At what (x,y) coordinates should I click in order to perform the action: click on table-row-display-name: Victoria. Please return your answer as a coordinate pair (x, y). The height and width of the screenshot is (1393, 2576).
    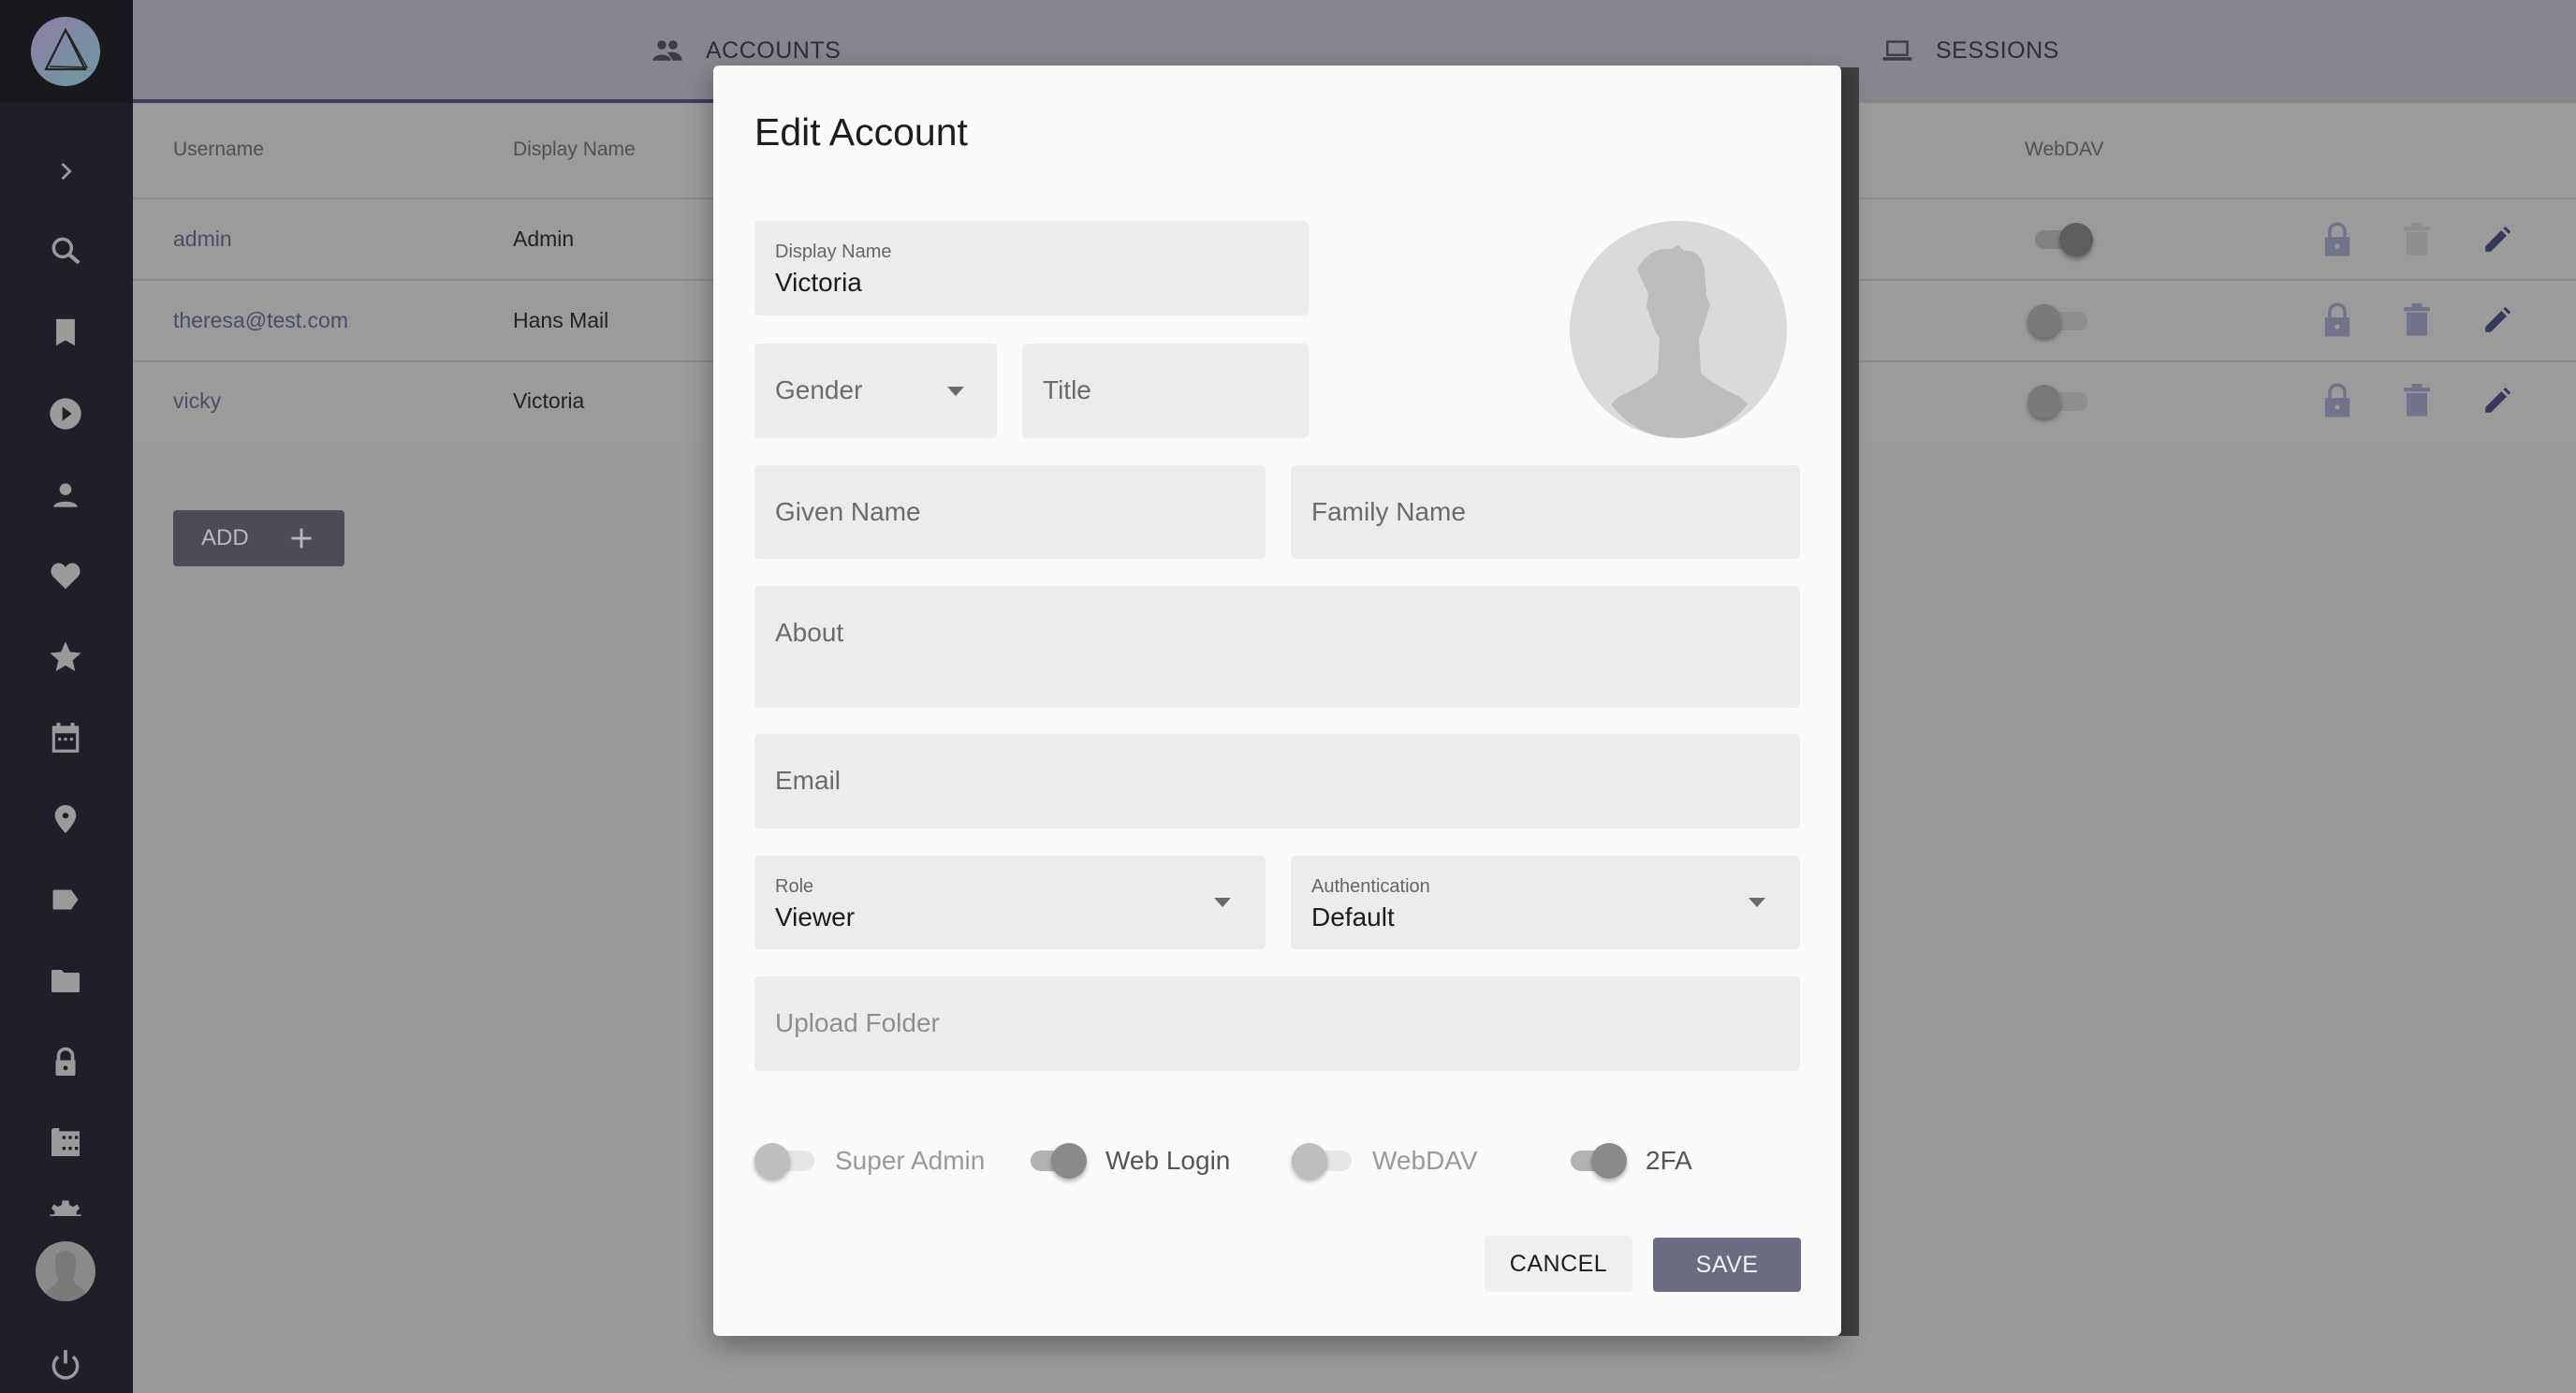
    Looking at the image, I should click on (549, 401).